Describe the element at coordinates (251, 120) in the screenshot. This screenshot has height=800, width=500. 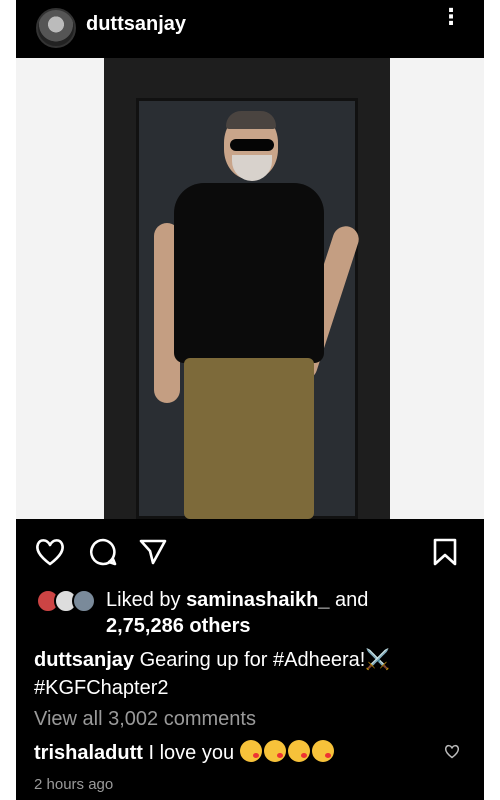
I see `person-hair` at that location.